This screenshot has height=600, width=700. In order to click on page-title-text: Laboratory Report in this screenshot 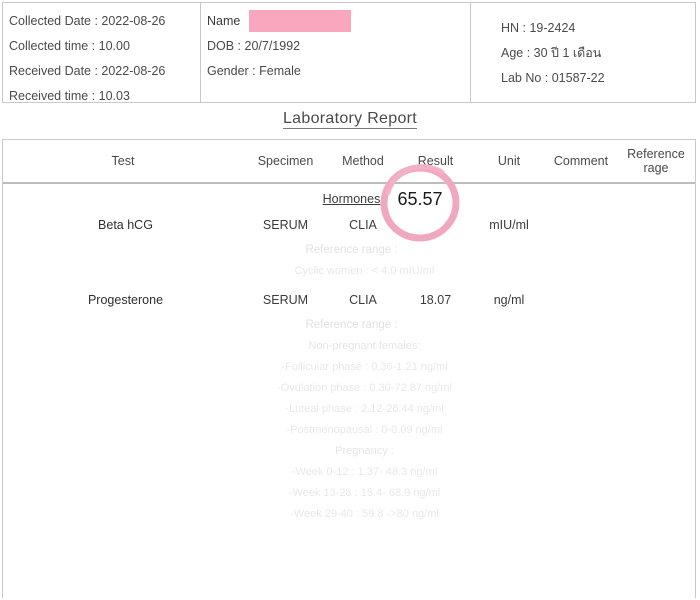, I will do `click(350, 119)`.